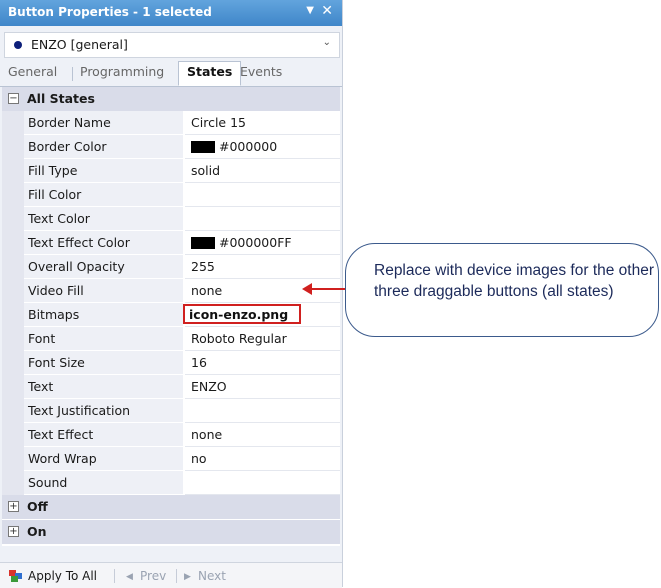 This screenshot has height=588, width=661. What do you see at coordinates (171, 123) in the screenshot?
I see `property-row-border-name: Border Name Circle 15` at bounding box center [171, 123].